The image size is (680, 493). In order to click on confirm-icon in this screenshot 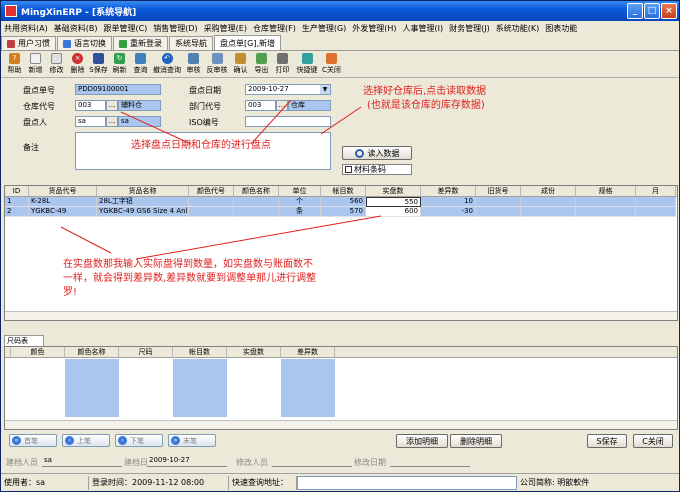, I will do `click(240, 58)`.